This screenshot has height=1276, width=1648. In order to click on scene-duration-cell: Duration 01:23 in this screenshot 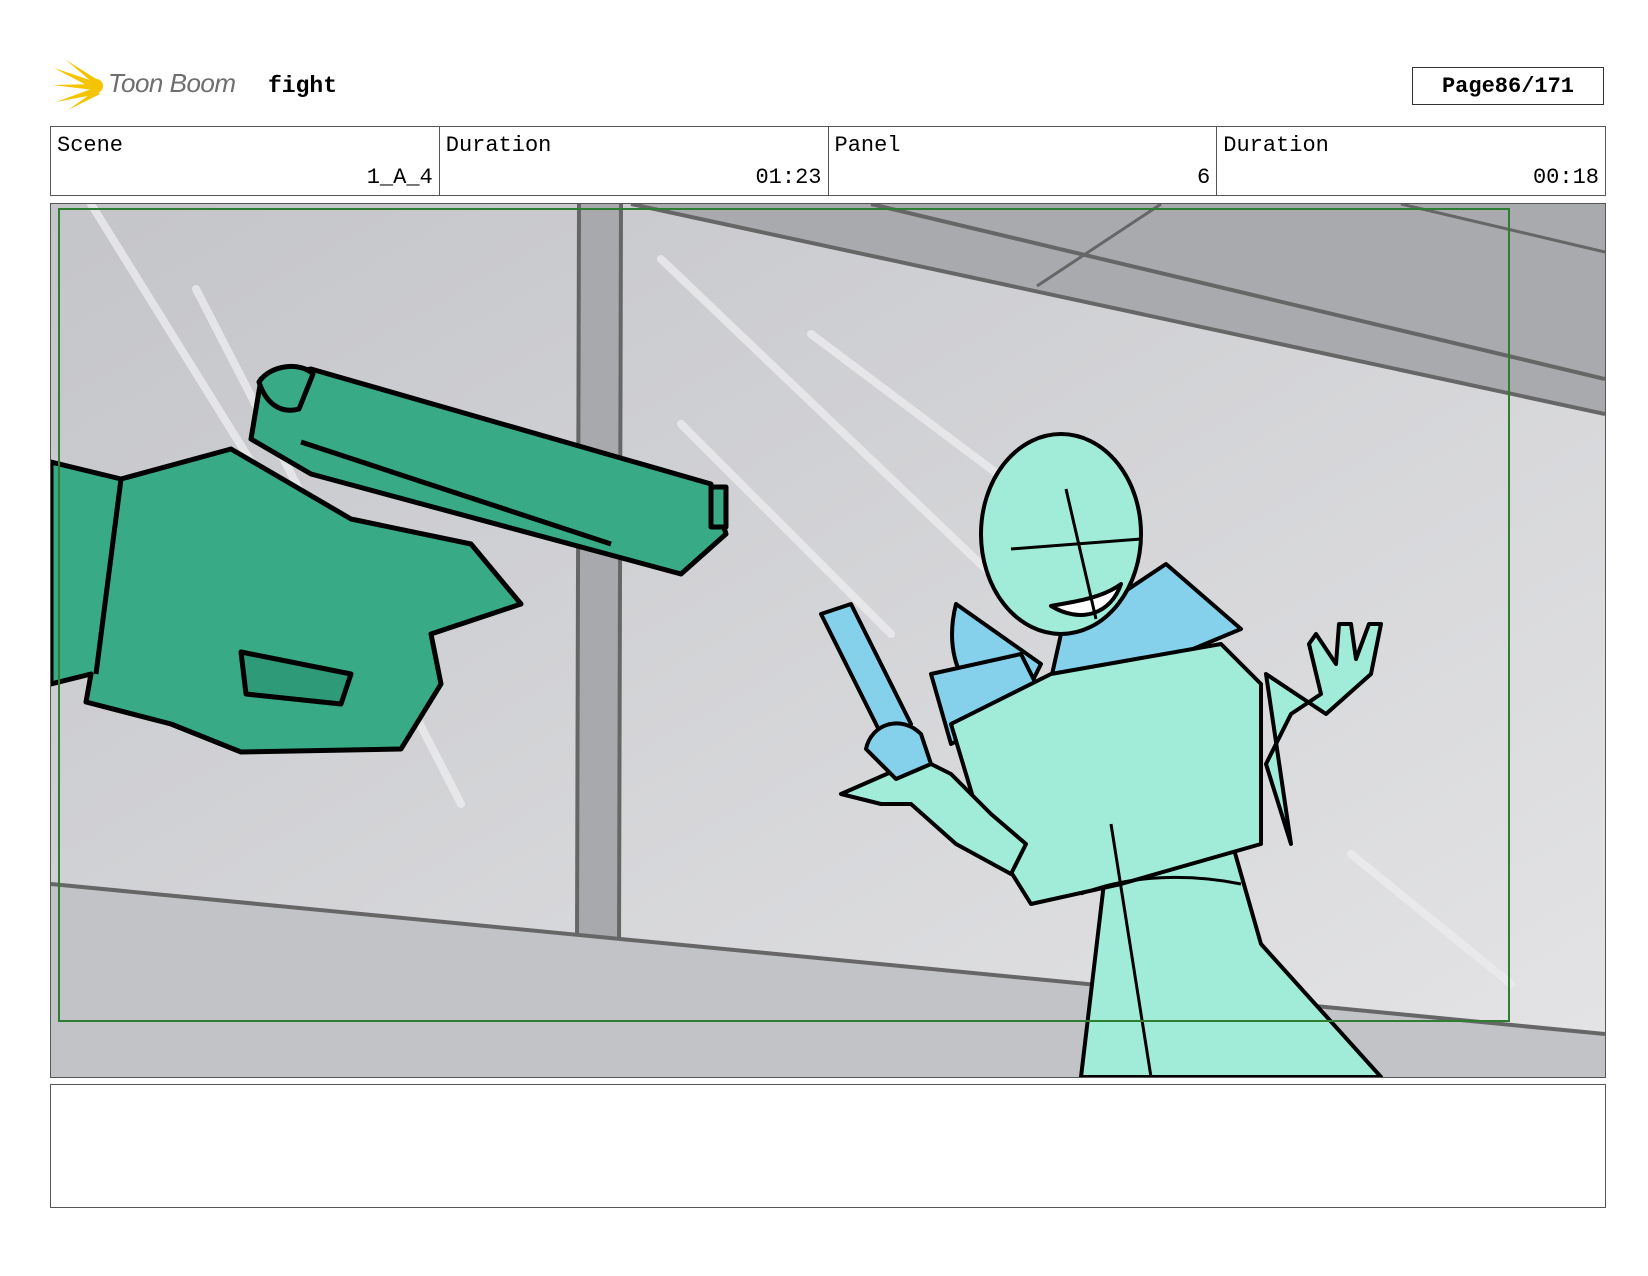, I will do `click(634, 161)`.